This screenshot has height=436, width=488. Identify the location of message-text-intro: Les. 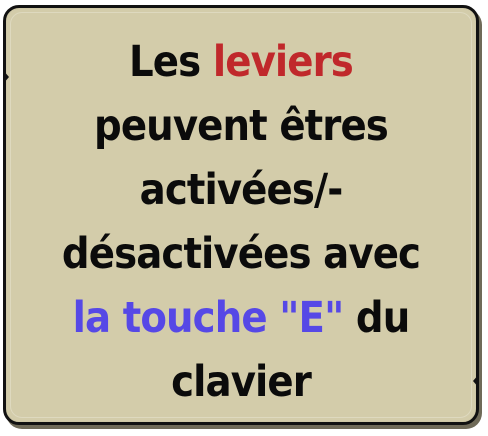
(171, 62).